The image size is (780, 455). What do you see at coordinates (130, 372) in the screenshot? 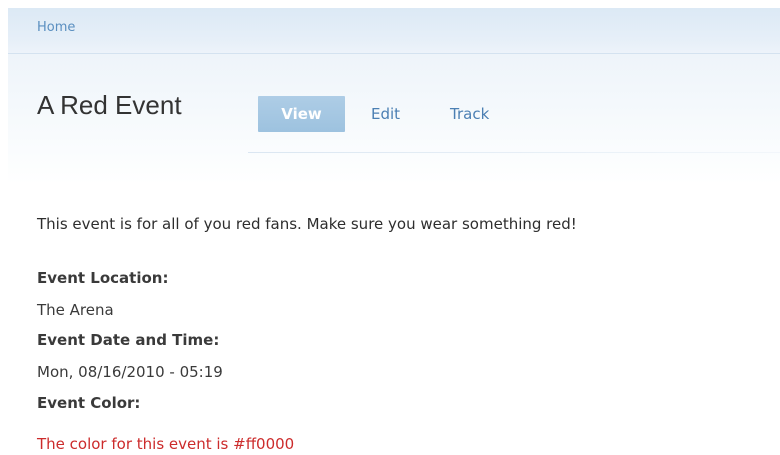
I see `event-datetime-value: Mon, 08/16/2010 - 05:19` at bounding box center [130, 372].